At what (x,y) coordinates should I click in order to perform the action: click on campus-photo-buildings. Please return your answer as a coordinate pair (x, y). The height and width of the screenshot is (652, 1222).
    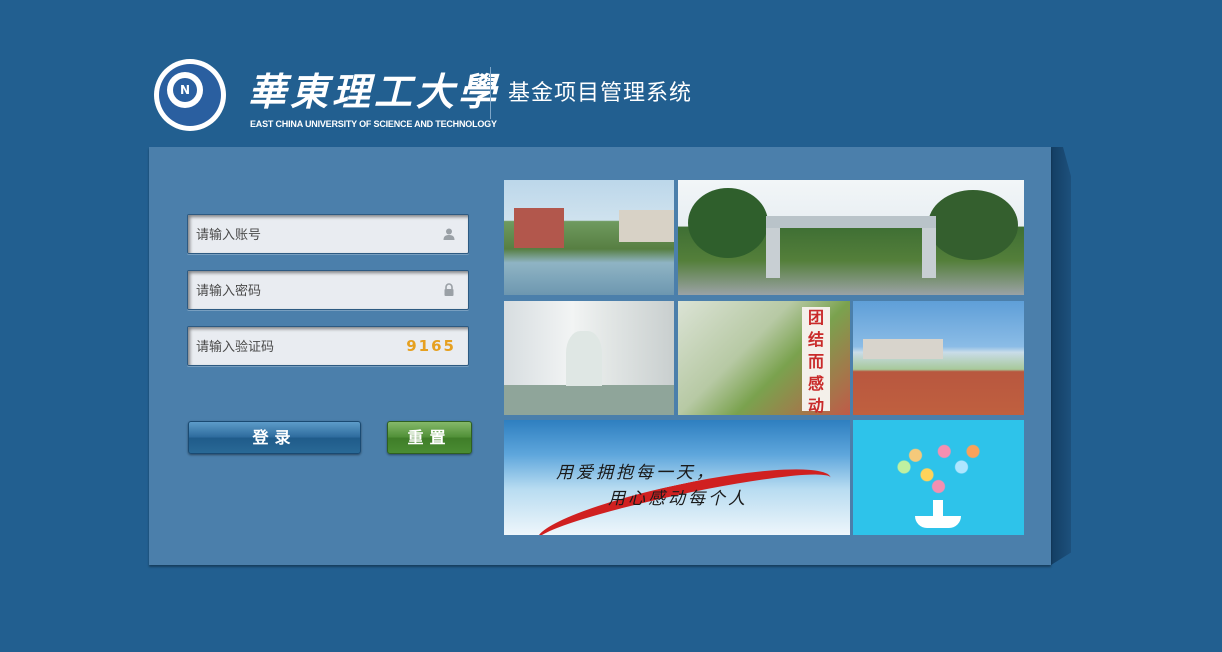
    Looking at the image, I should click on (589, 237).